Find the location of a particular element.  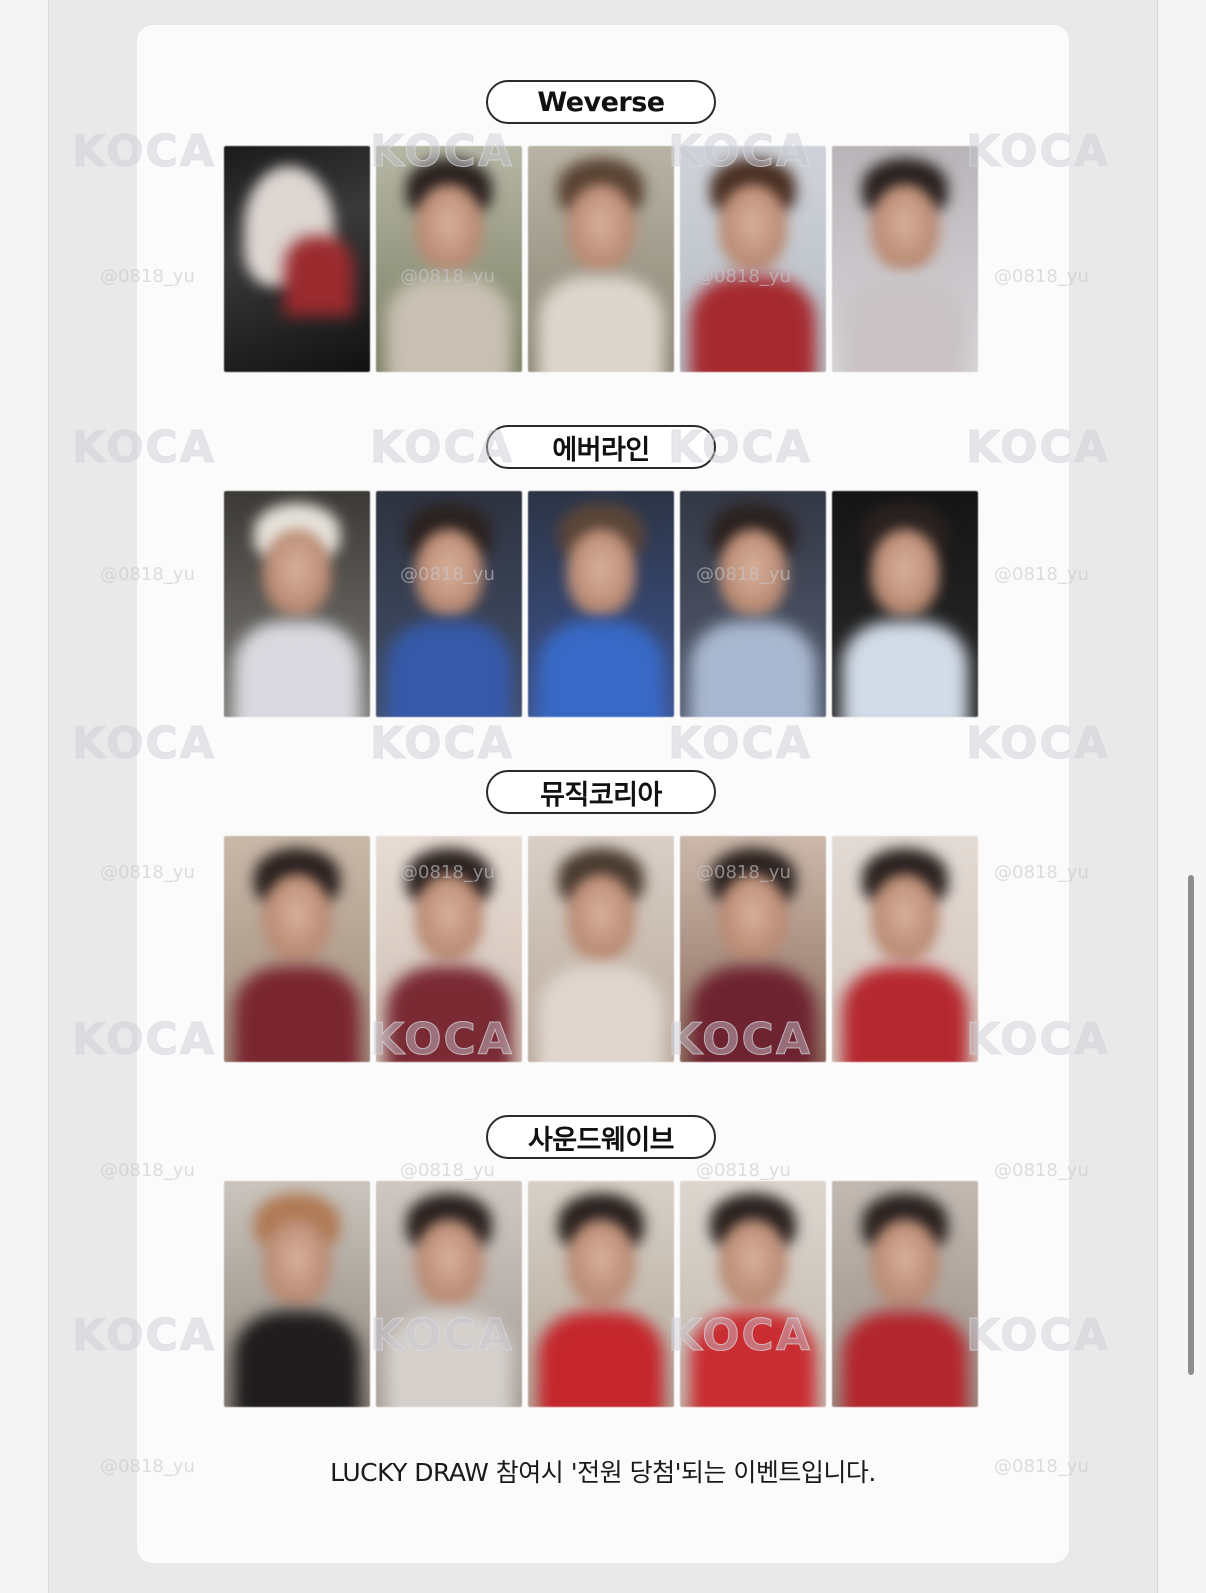

section-title-pill: 뮤직코리아 is located at coordinates (601, 792).